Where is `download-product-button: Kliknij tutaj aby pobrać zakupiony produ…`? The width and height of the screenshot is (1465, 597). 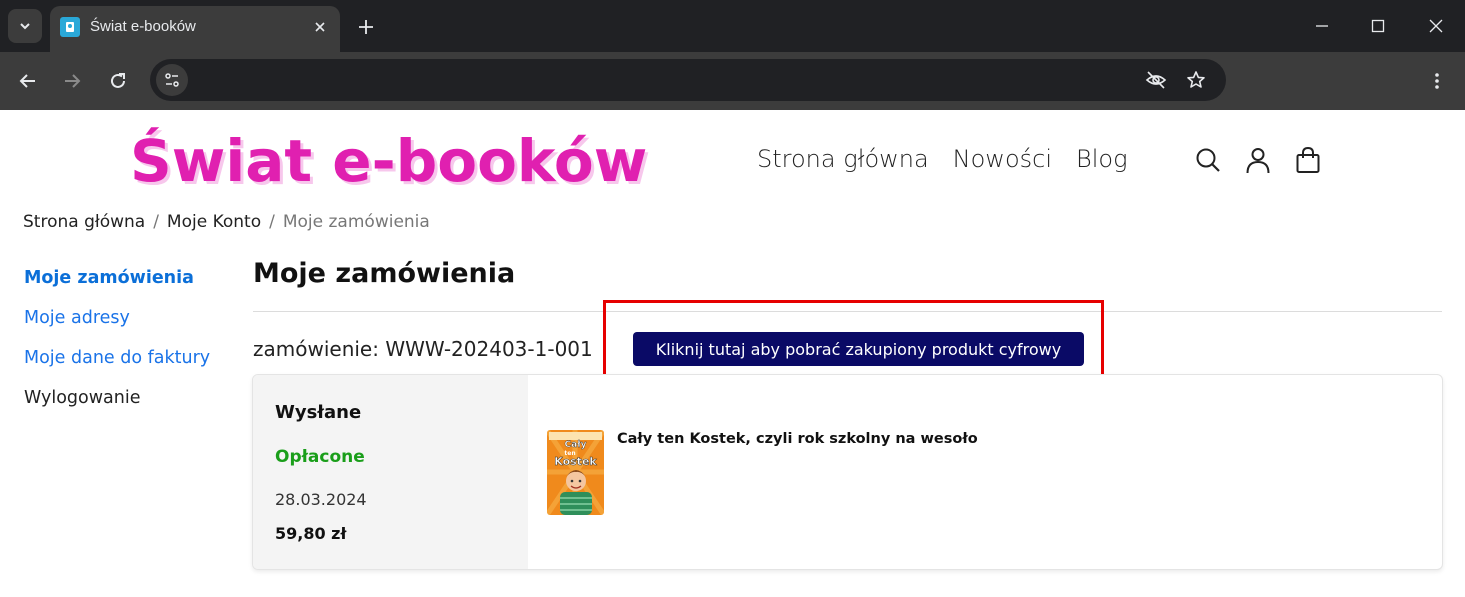
download-product-button: Kliknij tutaj aby pobrać zakupiony produ… is located at coordinates (858, 349).